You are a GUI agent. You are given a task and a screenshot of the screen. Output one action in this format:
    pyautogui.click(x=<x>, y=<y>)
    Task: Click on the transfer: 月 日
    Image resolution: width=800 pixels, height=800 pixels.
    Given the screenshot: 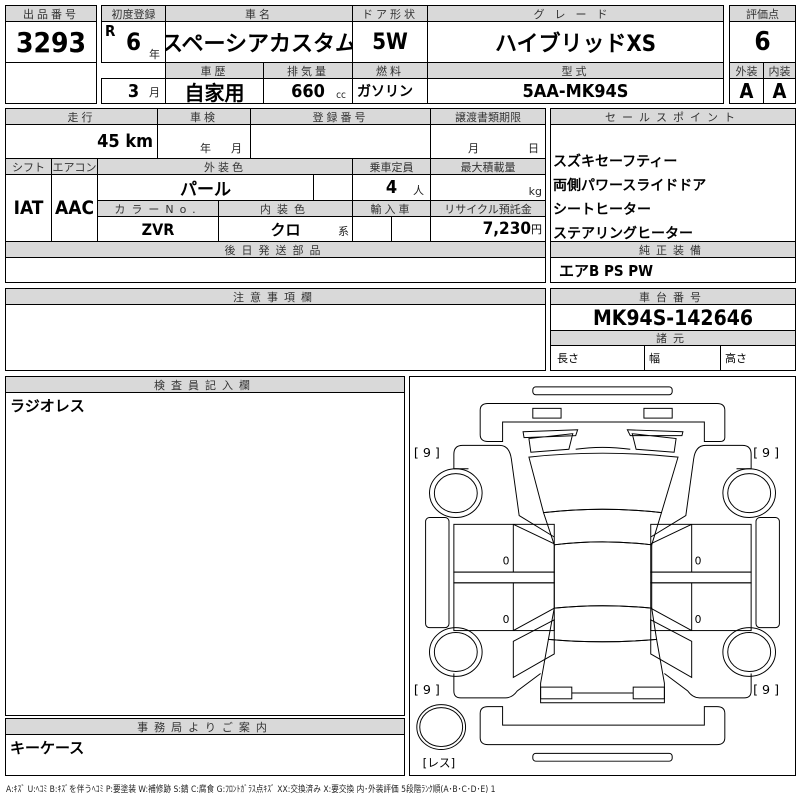 What is the action you would take?
    pyautogui.click(x=488, y=141)
    